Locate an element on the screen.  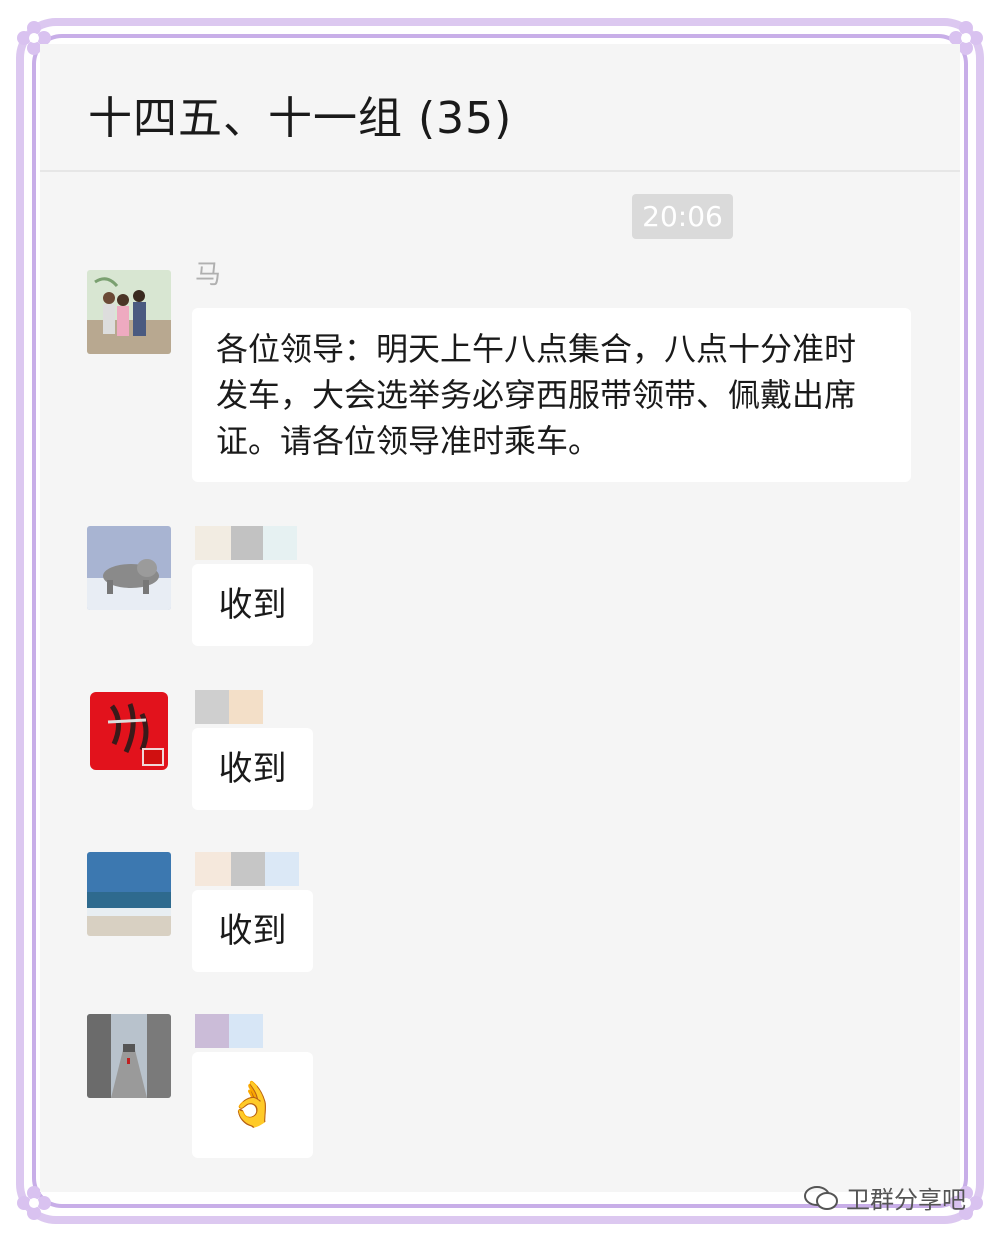
ok-hand-emoji: 👌 is located at coordinates (252, 1104).